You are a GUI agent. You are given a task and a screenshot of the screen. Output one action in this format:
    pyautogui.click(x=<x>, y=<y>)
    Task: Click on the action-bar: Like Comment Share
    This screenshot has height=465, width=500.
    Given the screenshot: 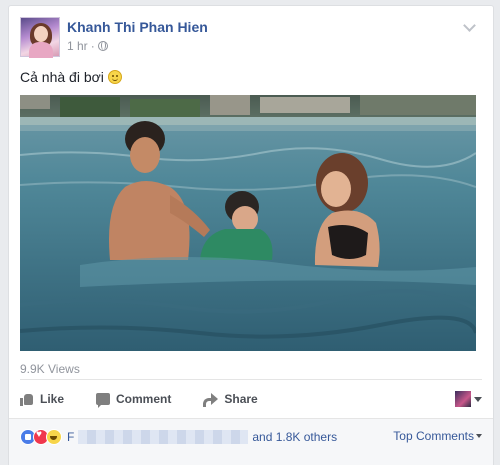 What is the action you would take?
    pyautogui.click(x=251, y=399)
    